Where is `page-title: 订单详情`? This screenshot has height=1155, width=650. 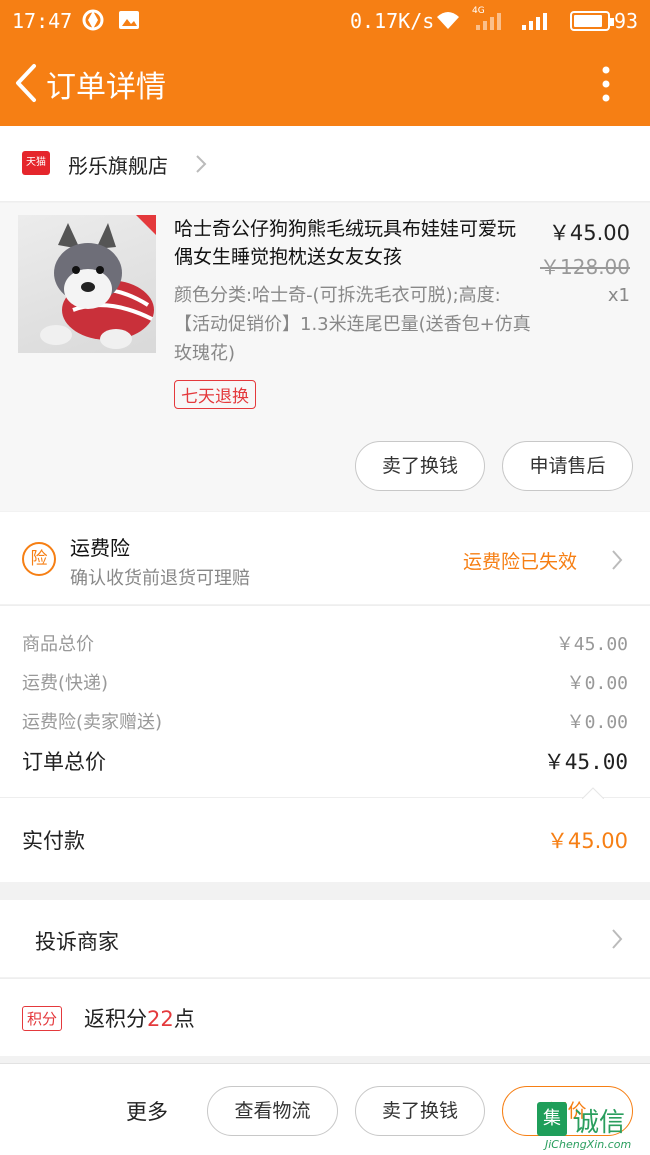
page-title: 订单详情 is located at coordinates (106, 87).